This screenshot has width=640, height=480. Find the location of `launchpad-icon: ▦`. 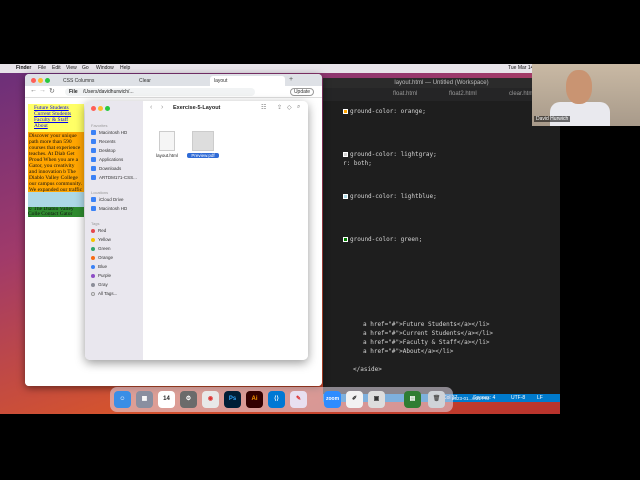

launchpad-icon: ▦ is located at coordinates (144, 399).